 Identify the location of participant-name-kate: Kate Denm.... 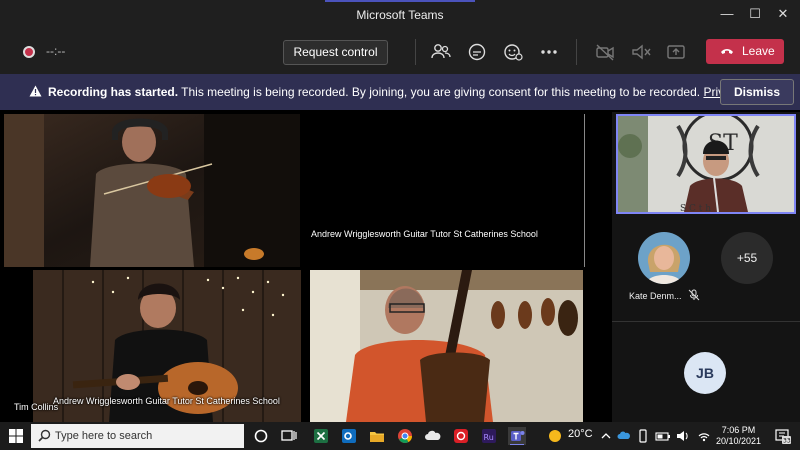
(655, 296).